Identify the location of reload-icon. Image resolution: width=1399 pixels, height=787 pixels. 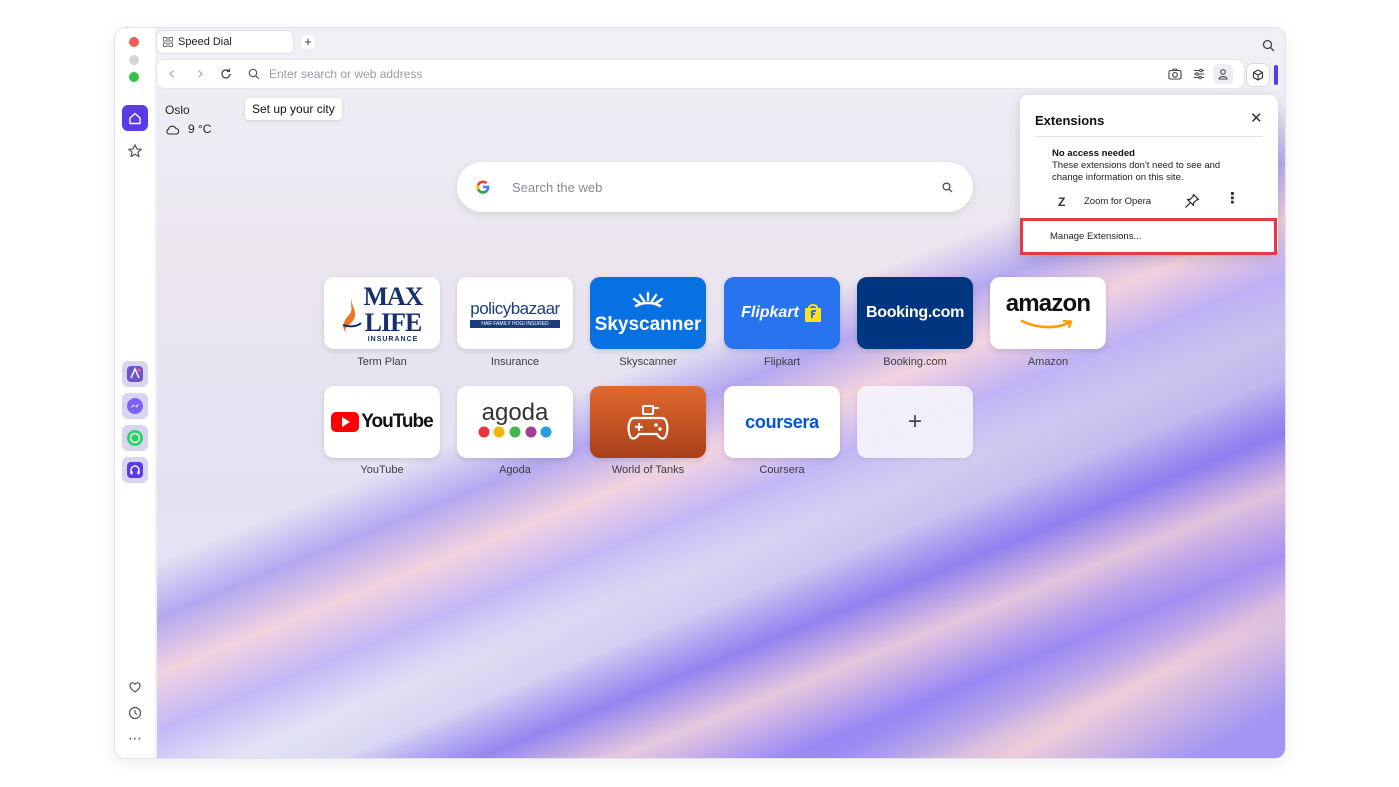
(226, 73).